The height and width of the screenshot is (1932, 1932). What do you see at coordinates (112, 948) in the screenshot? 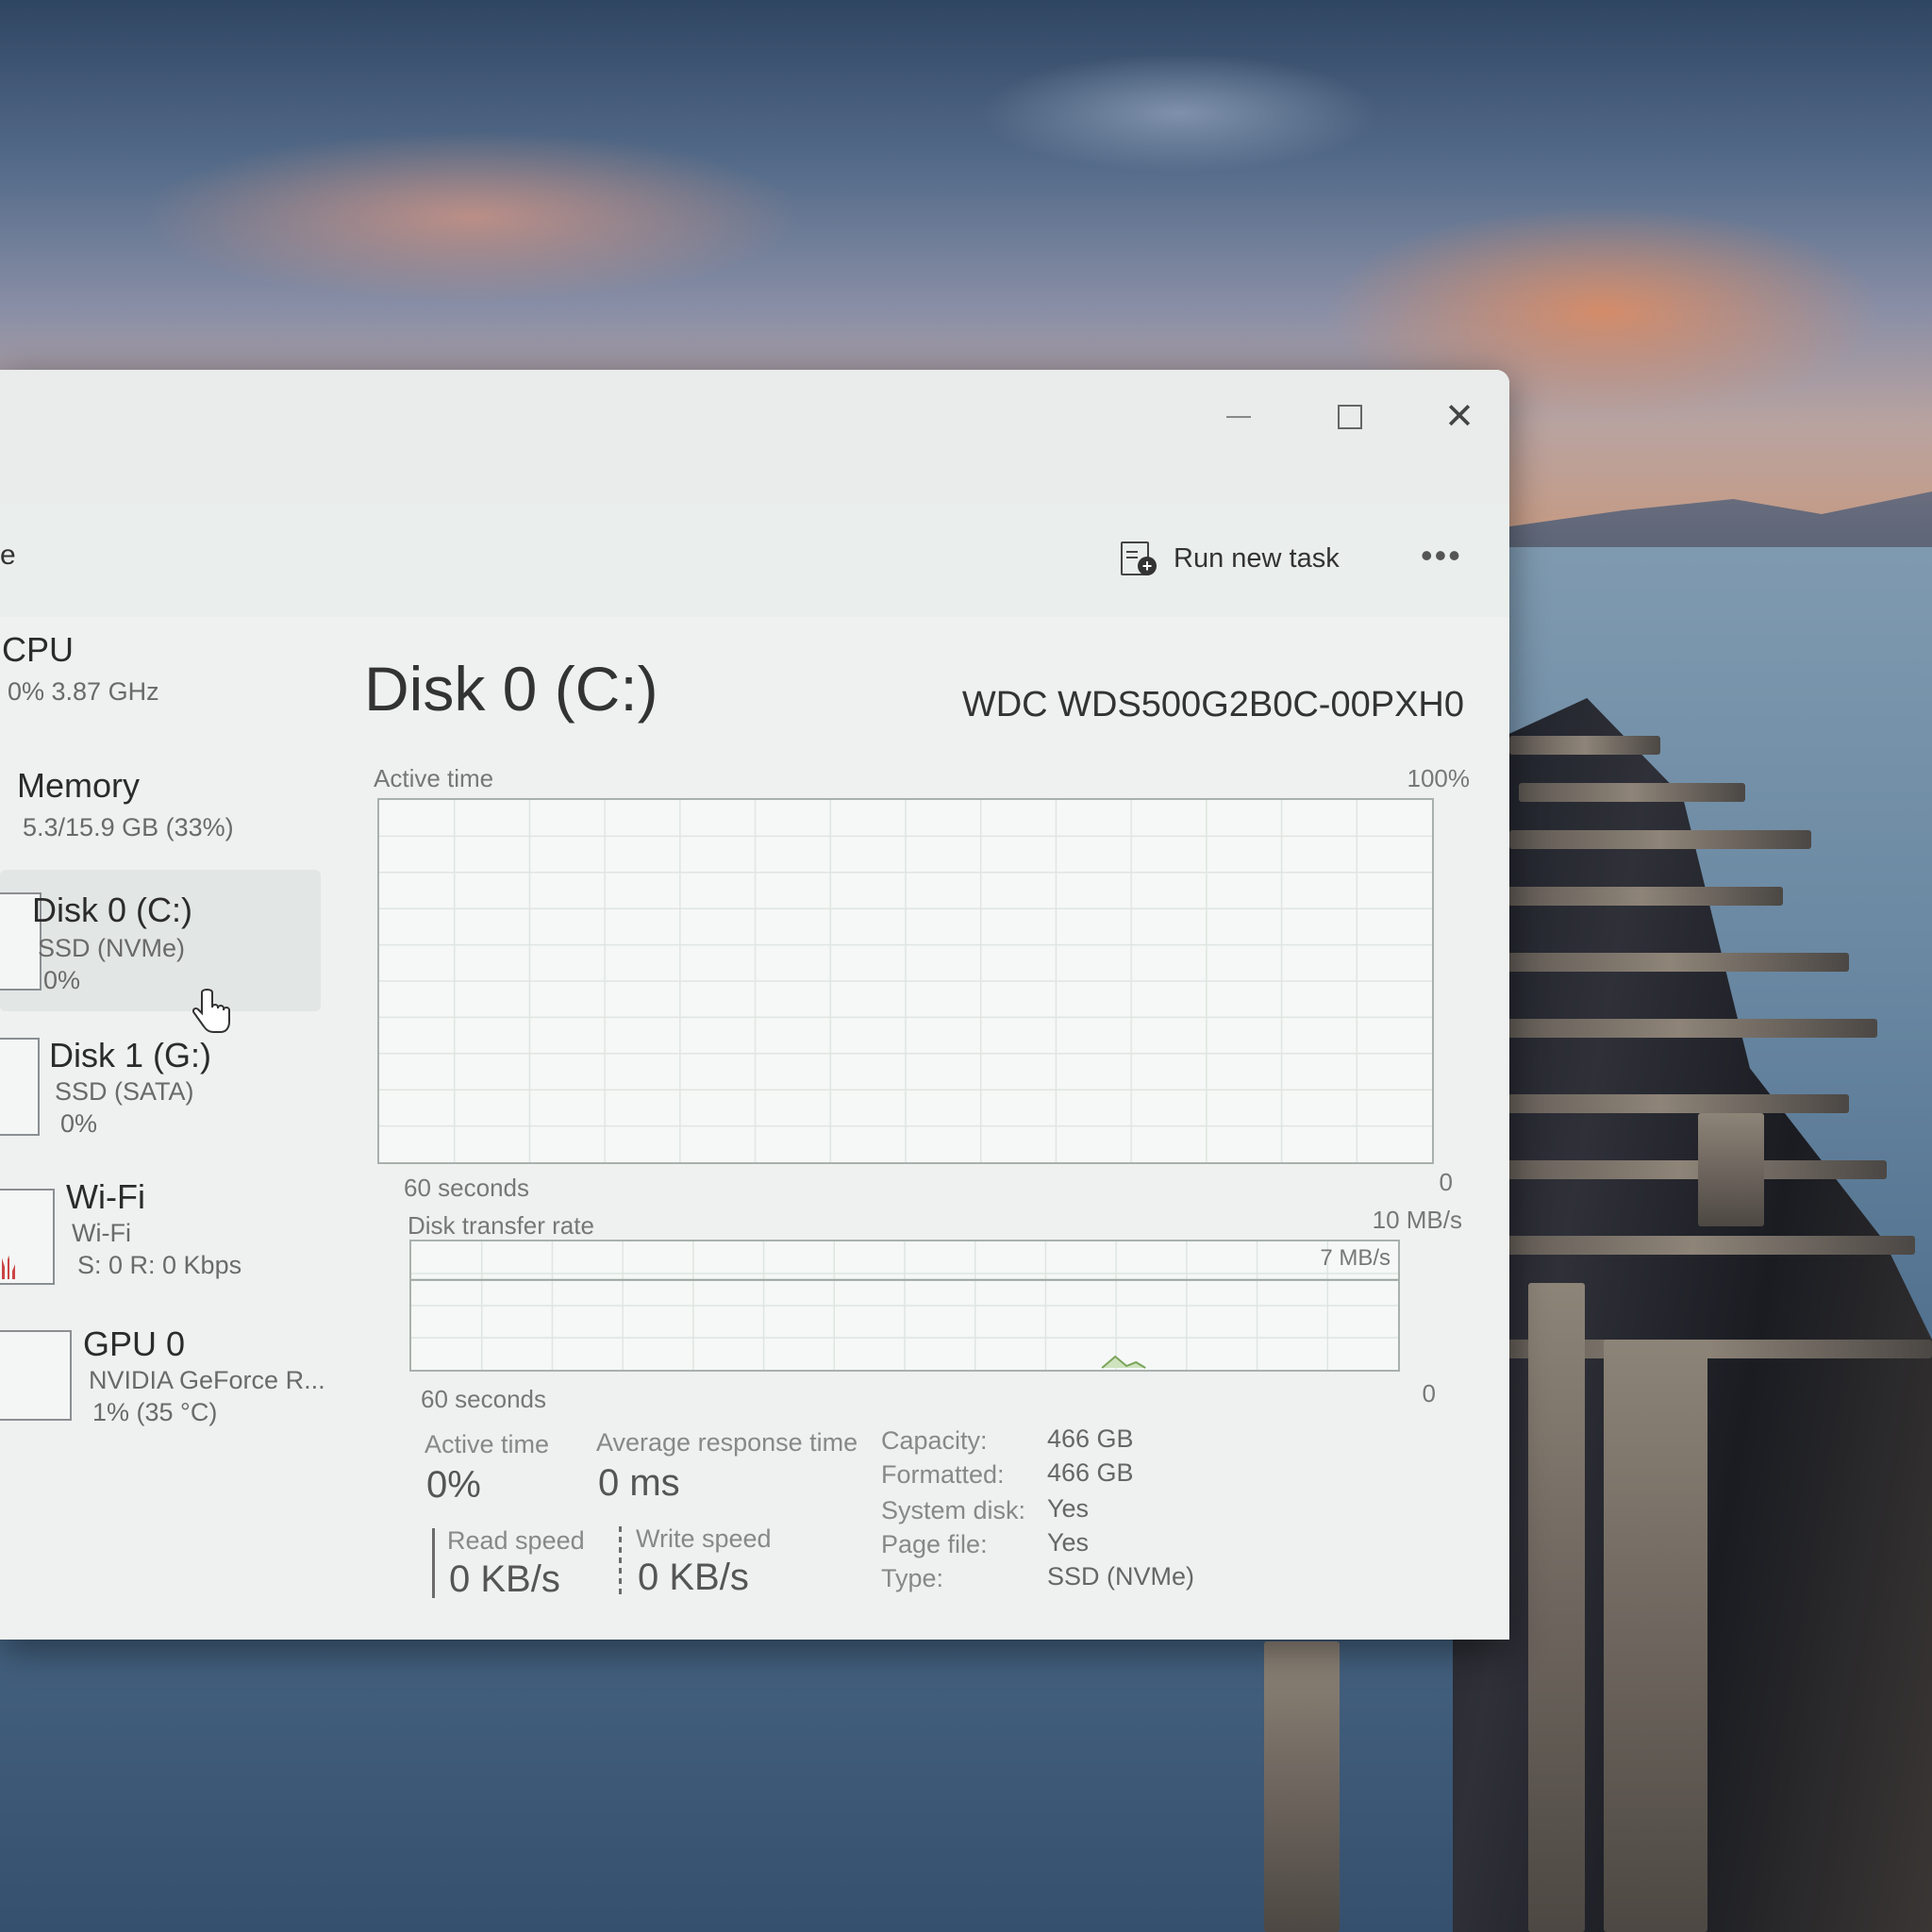
I see `sidebar-item-detail: SSD (NVMe)` at bounding box center [112, 948].